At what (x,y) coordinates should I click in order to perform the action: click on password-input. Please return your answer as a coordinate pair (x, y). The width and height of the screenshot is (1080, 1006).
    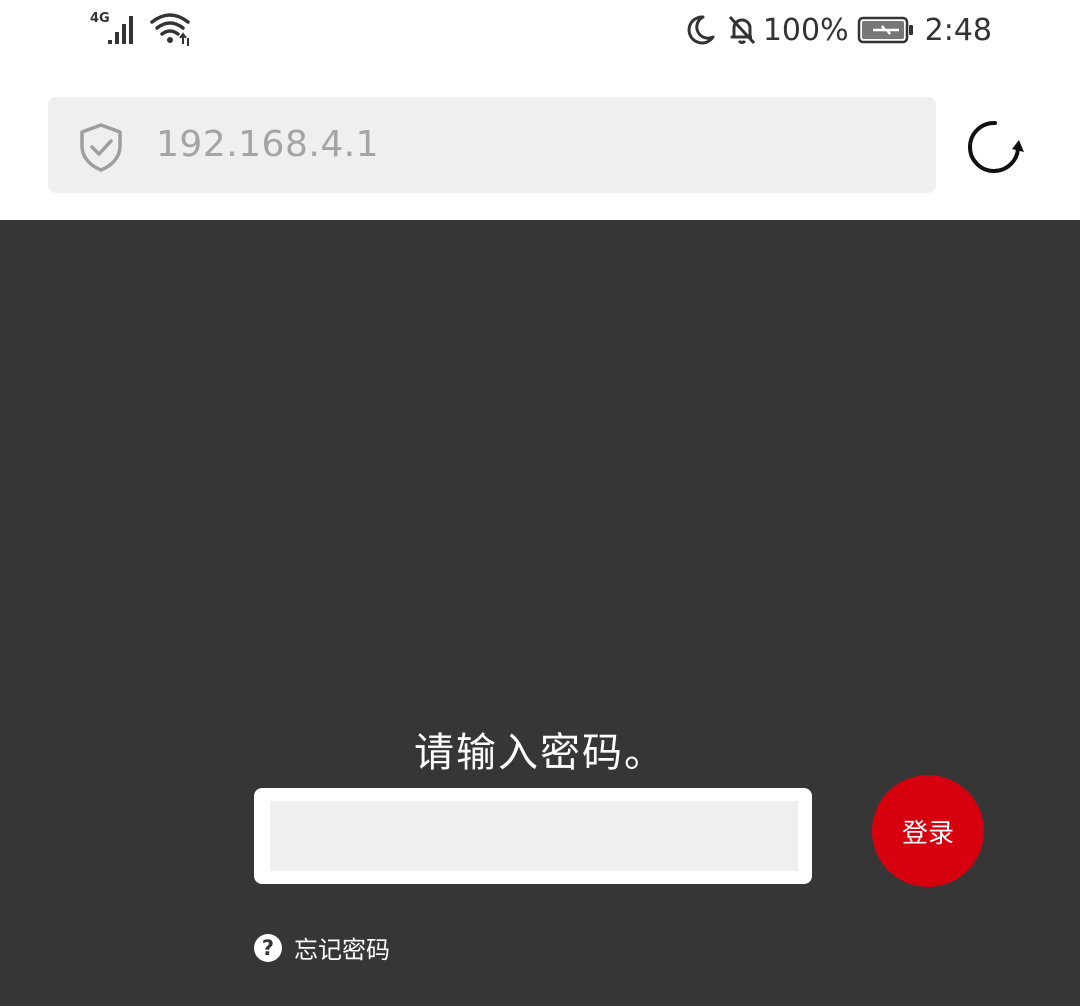
    Looking at the image, I should click on (534, 836).